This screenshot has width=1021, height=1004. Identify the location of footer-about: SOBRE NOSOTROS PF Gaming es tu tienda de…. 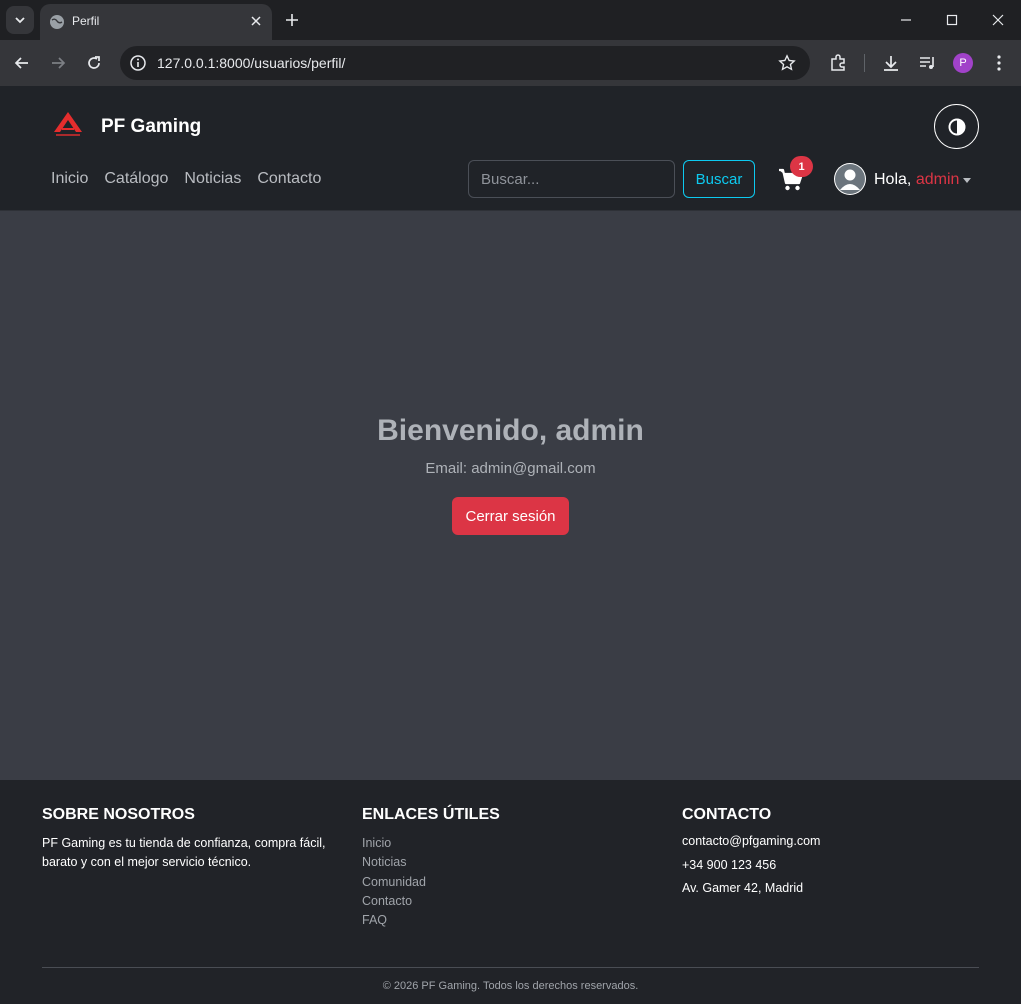
(192, 839).